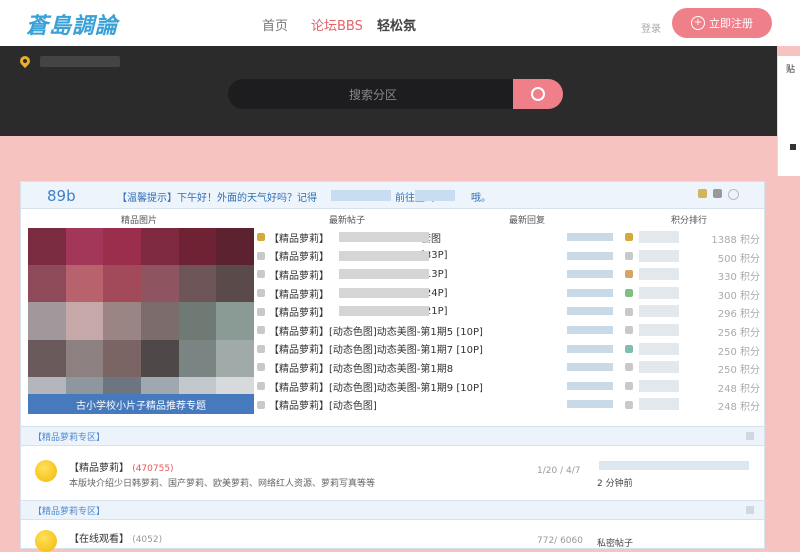 The height and width of the screenshot is (552, 800). I want to click on thread-row: 【精品萝莉】 套图, so click(409, 237).